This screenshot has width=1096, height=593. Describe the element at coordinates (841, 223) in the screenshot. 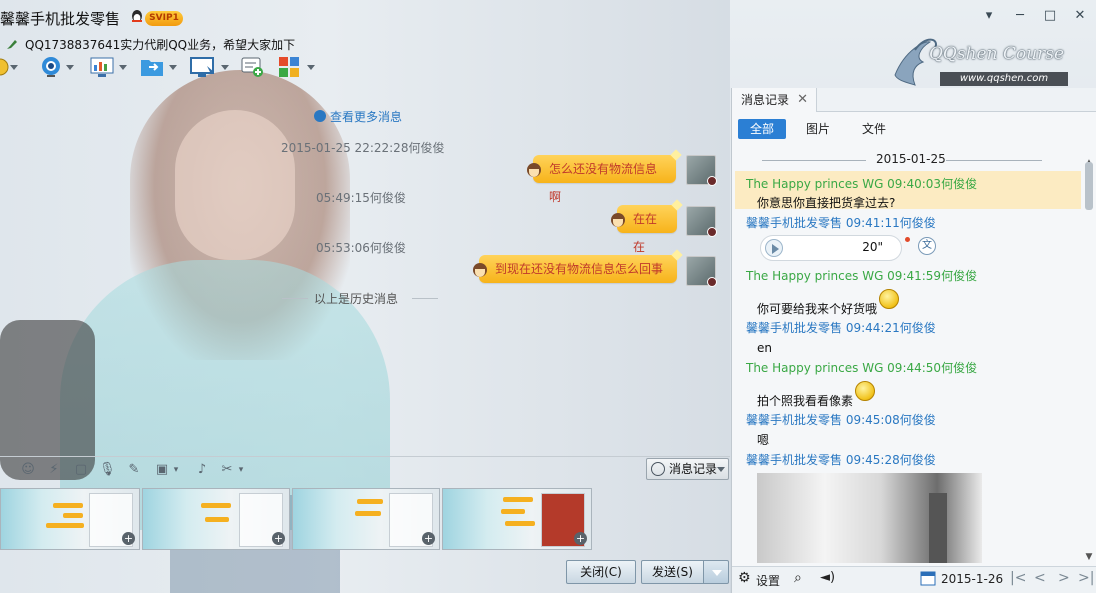

I see `history-sender: 馨馨手机批发零售 09:41:11何俊俊` at that location.